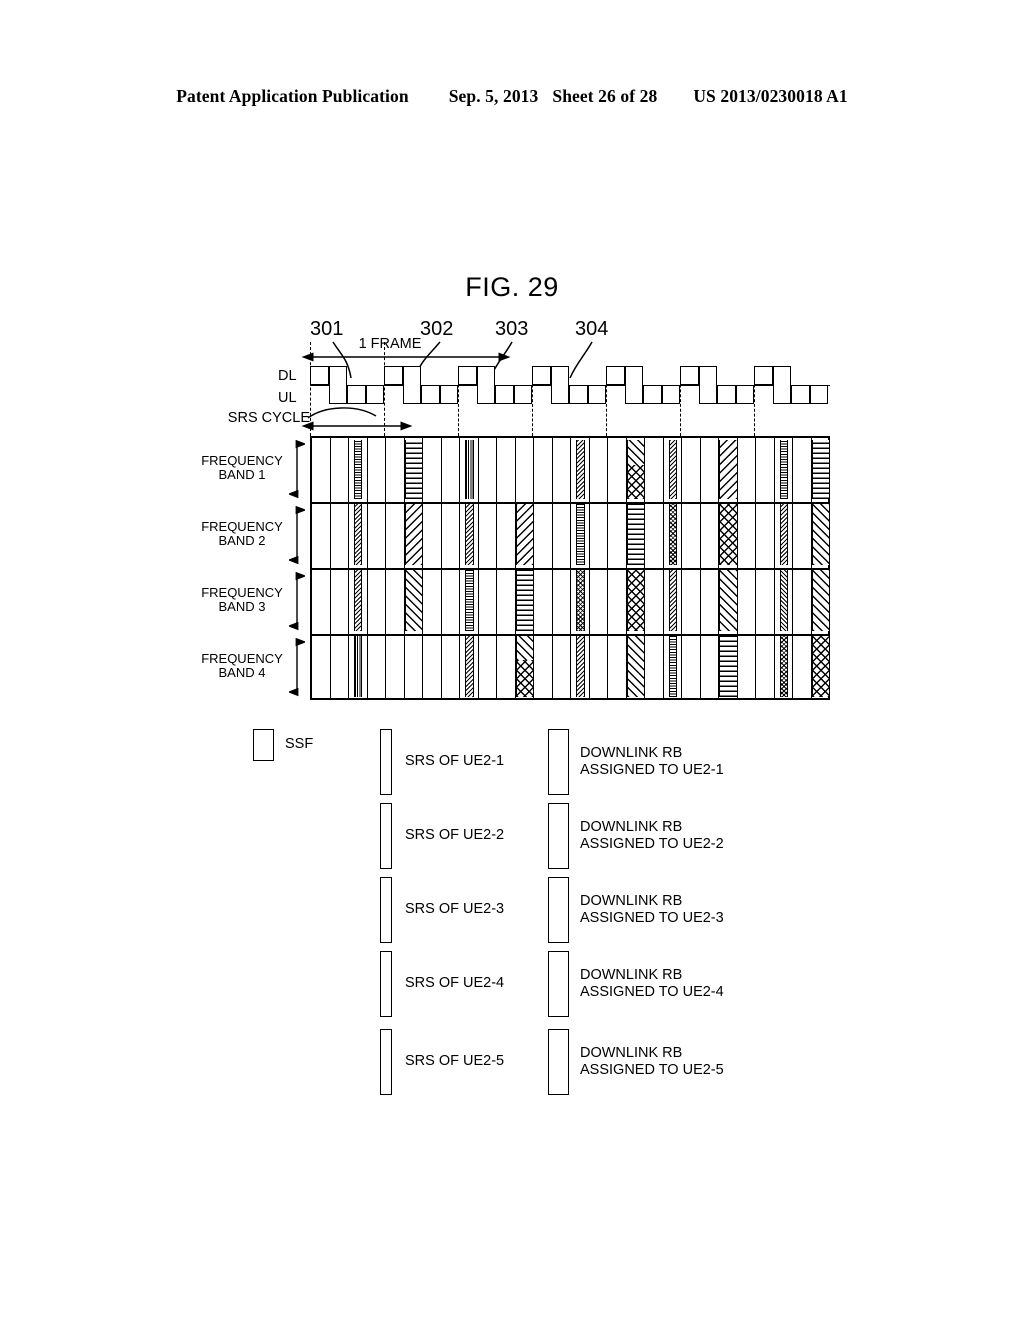 This screenshot has width=1024, height=1320. I want to click on frequency-band-label-1: FREQUENCY BAND 1, so click(242, 467).